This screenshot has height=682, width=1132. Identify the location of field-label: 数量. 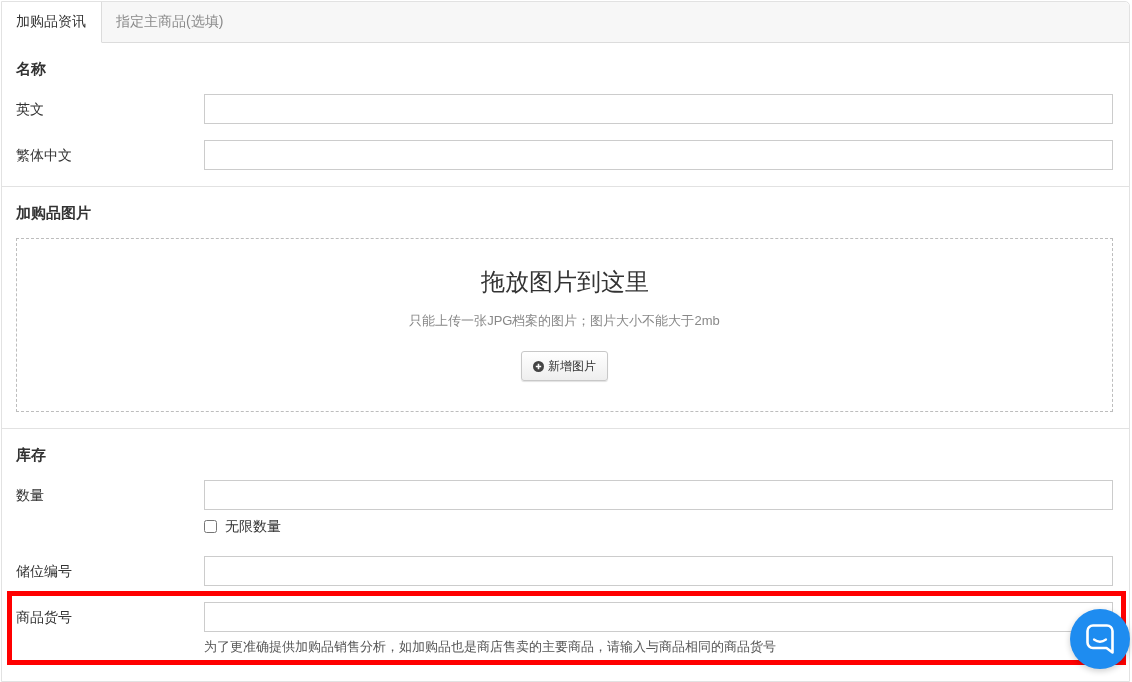
(30, 495).